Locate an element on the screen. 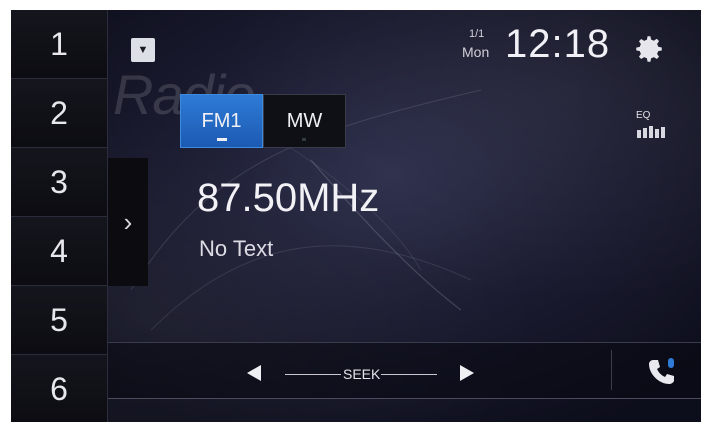  band-tabs: FM1 MW is located at coordinates (263, 121).